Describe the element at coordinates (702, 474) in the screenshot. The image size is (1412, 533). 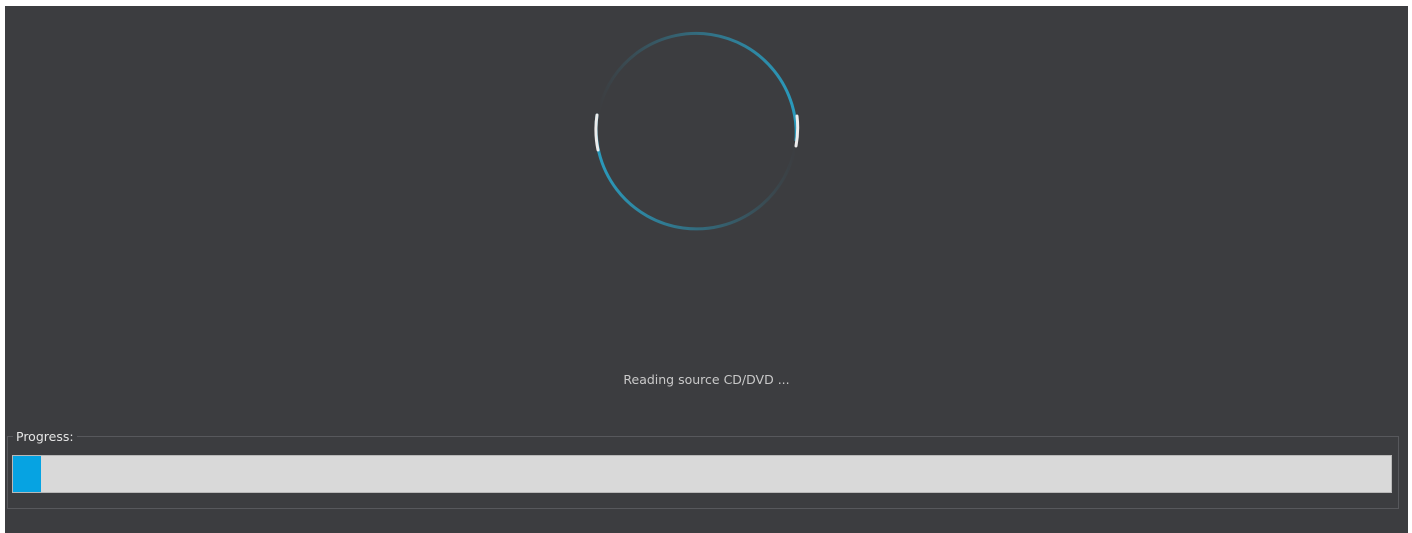
I see `progress-bar` at that location.